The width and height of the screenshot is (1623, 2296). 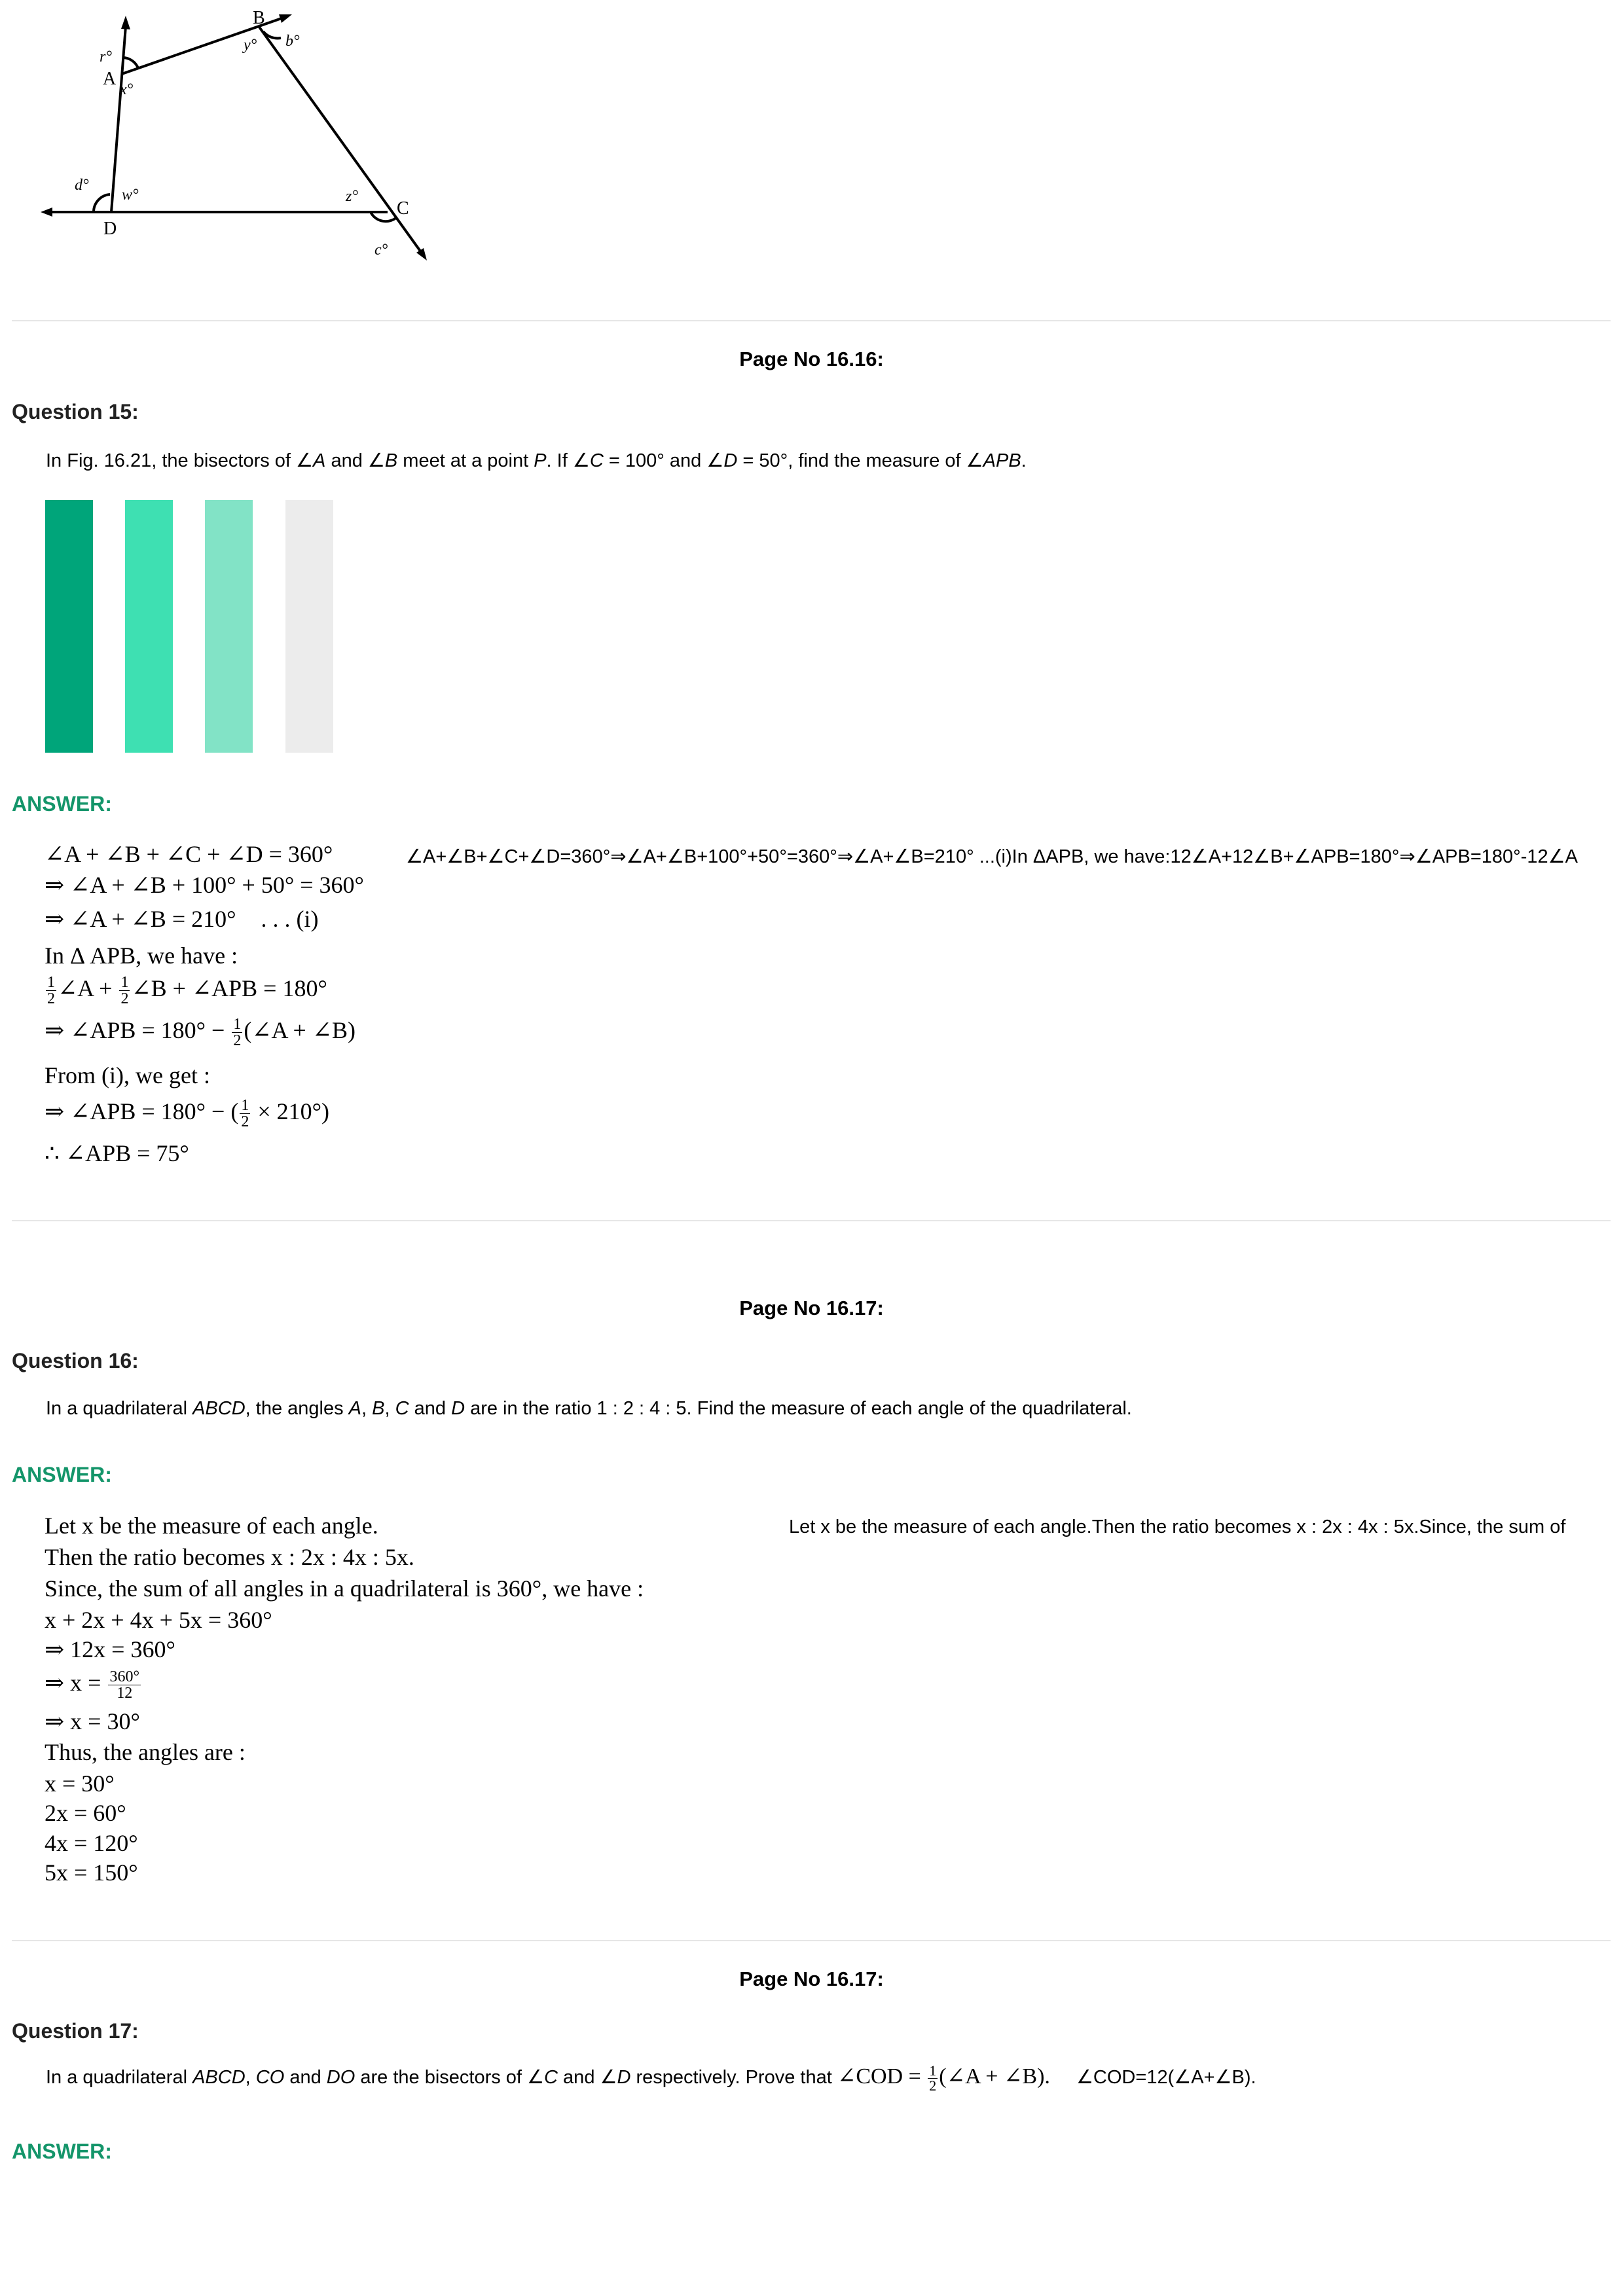 What do you see at coordinates (141, 956) in the screenshot?
I see `solution-line: In Δ APB, we have :` at bounding box center [141, 956].